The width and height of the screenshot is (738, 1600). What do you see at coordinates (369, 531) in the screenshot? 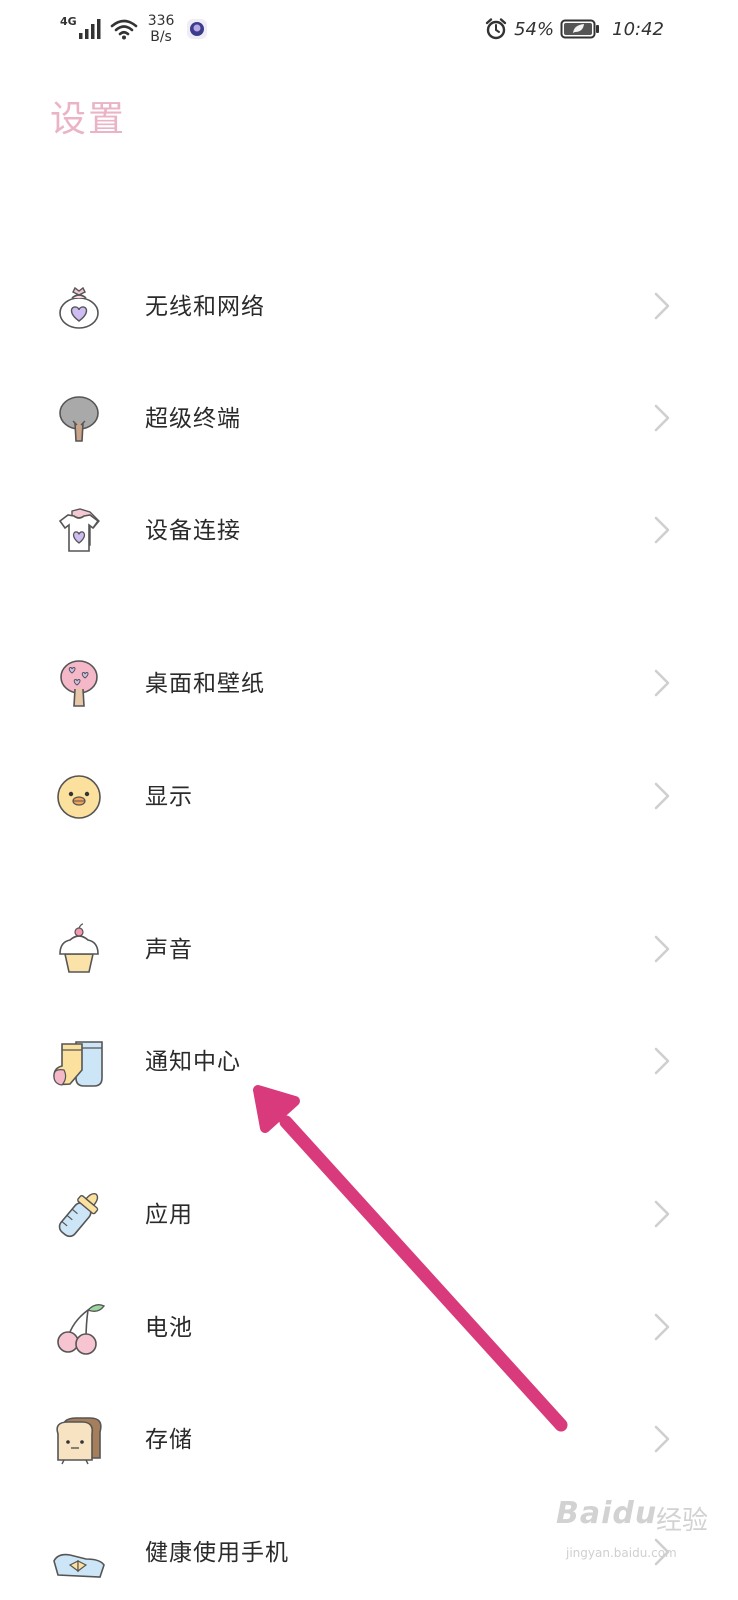
I see `settings-item-device-connection: 设备连接` at bounding box center [369, 531].